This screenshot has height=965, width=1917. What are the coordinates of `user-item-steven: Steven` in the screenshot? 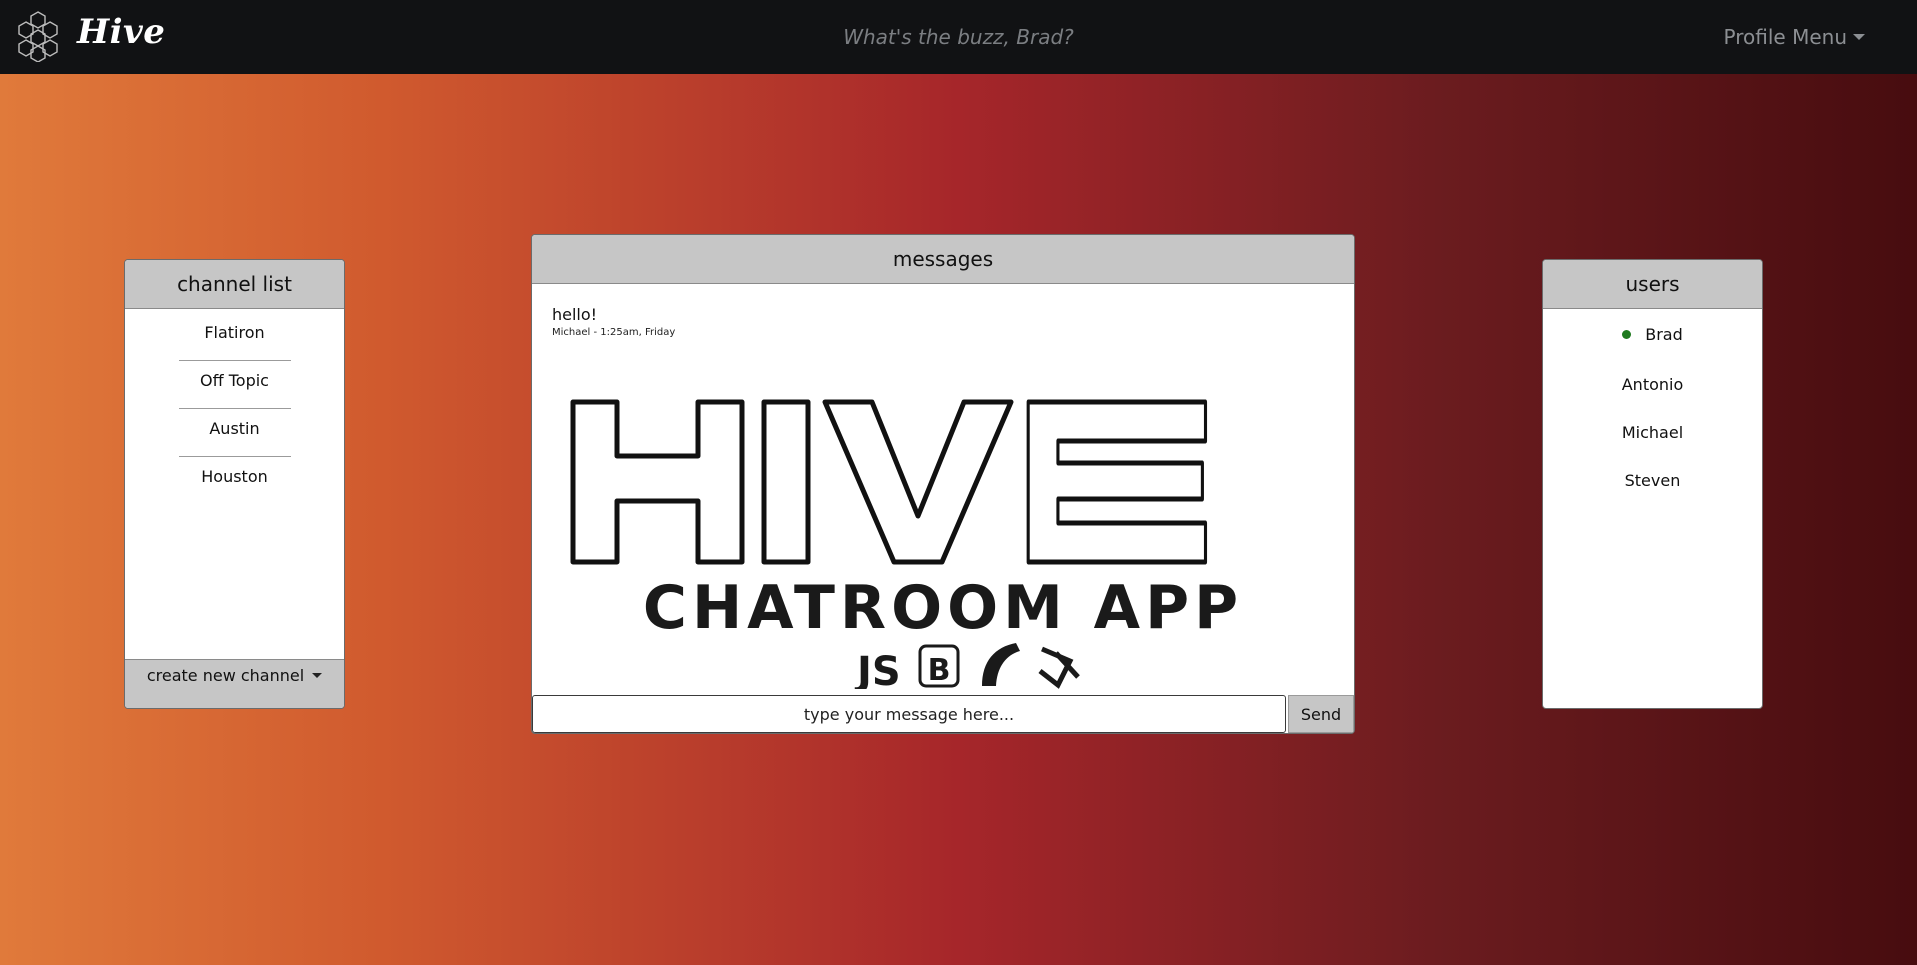 It's located at (1652, 481).